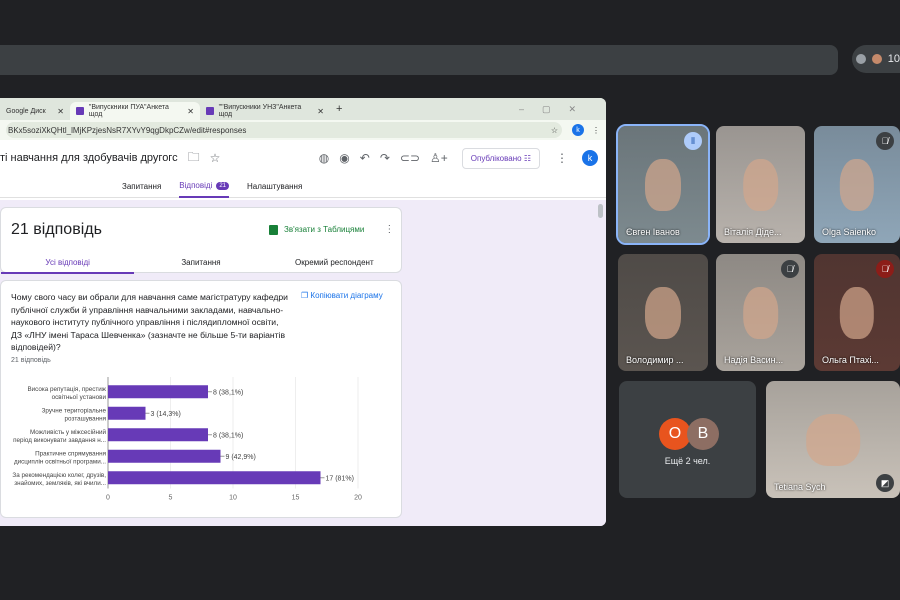 The width and height of the screenshot is (900, 600). I want to click on tab-title: "Випускники ПУА"Анкета щод, so click(128, 111).